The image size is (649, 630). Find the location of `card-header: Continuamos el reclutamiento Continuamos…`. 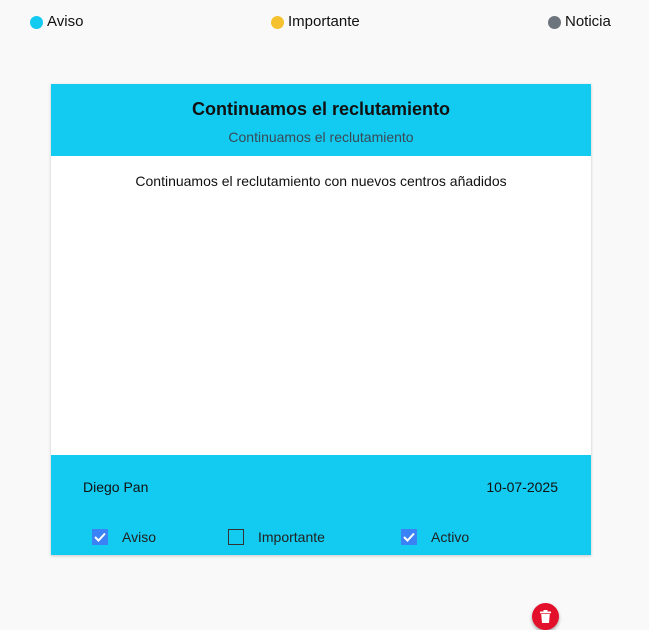

card-header: Continuamos el reclutamiento Continuamos… is located at coordinates (321, 120).